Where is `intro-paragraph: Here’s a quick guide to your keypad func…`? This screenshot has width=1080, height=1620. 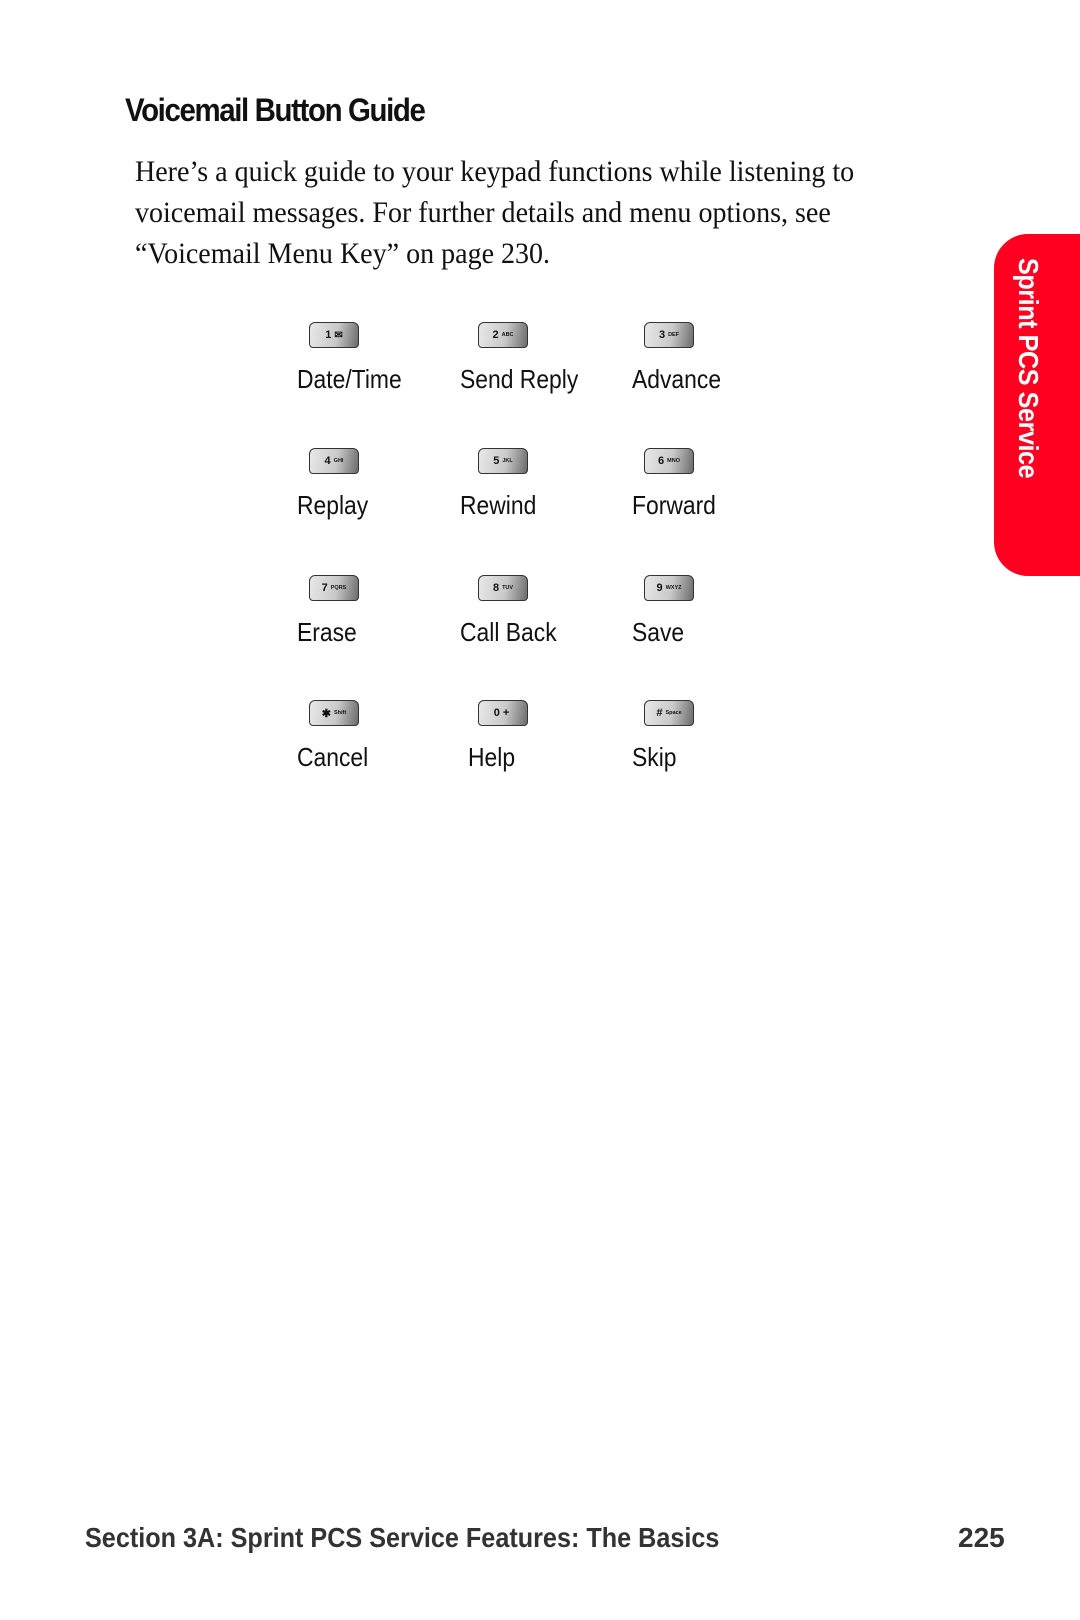 intro-paragraph: Here’s a quick guide to your keypad func… is located at coordinates (495, 213).